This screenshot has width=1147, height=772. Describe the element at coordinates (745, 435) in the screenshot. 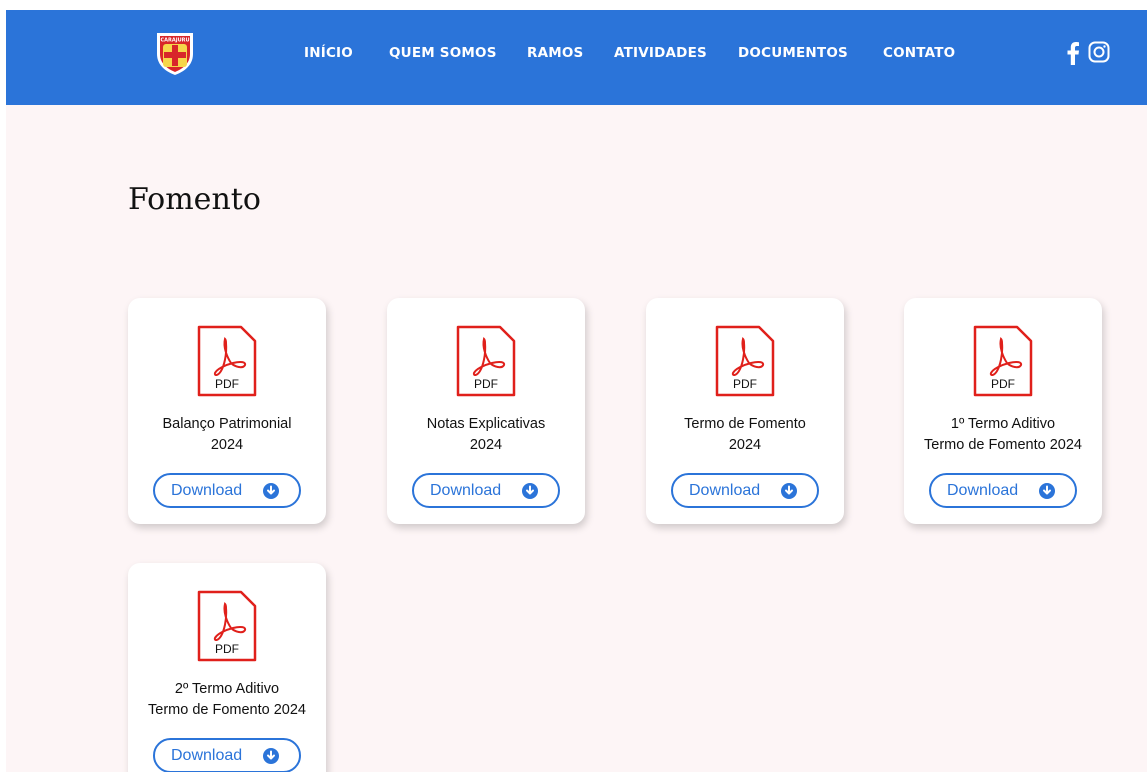

I see `document-title: Termo de Fomento 2024` at that location.